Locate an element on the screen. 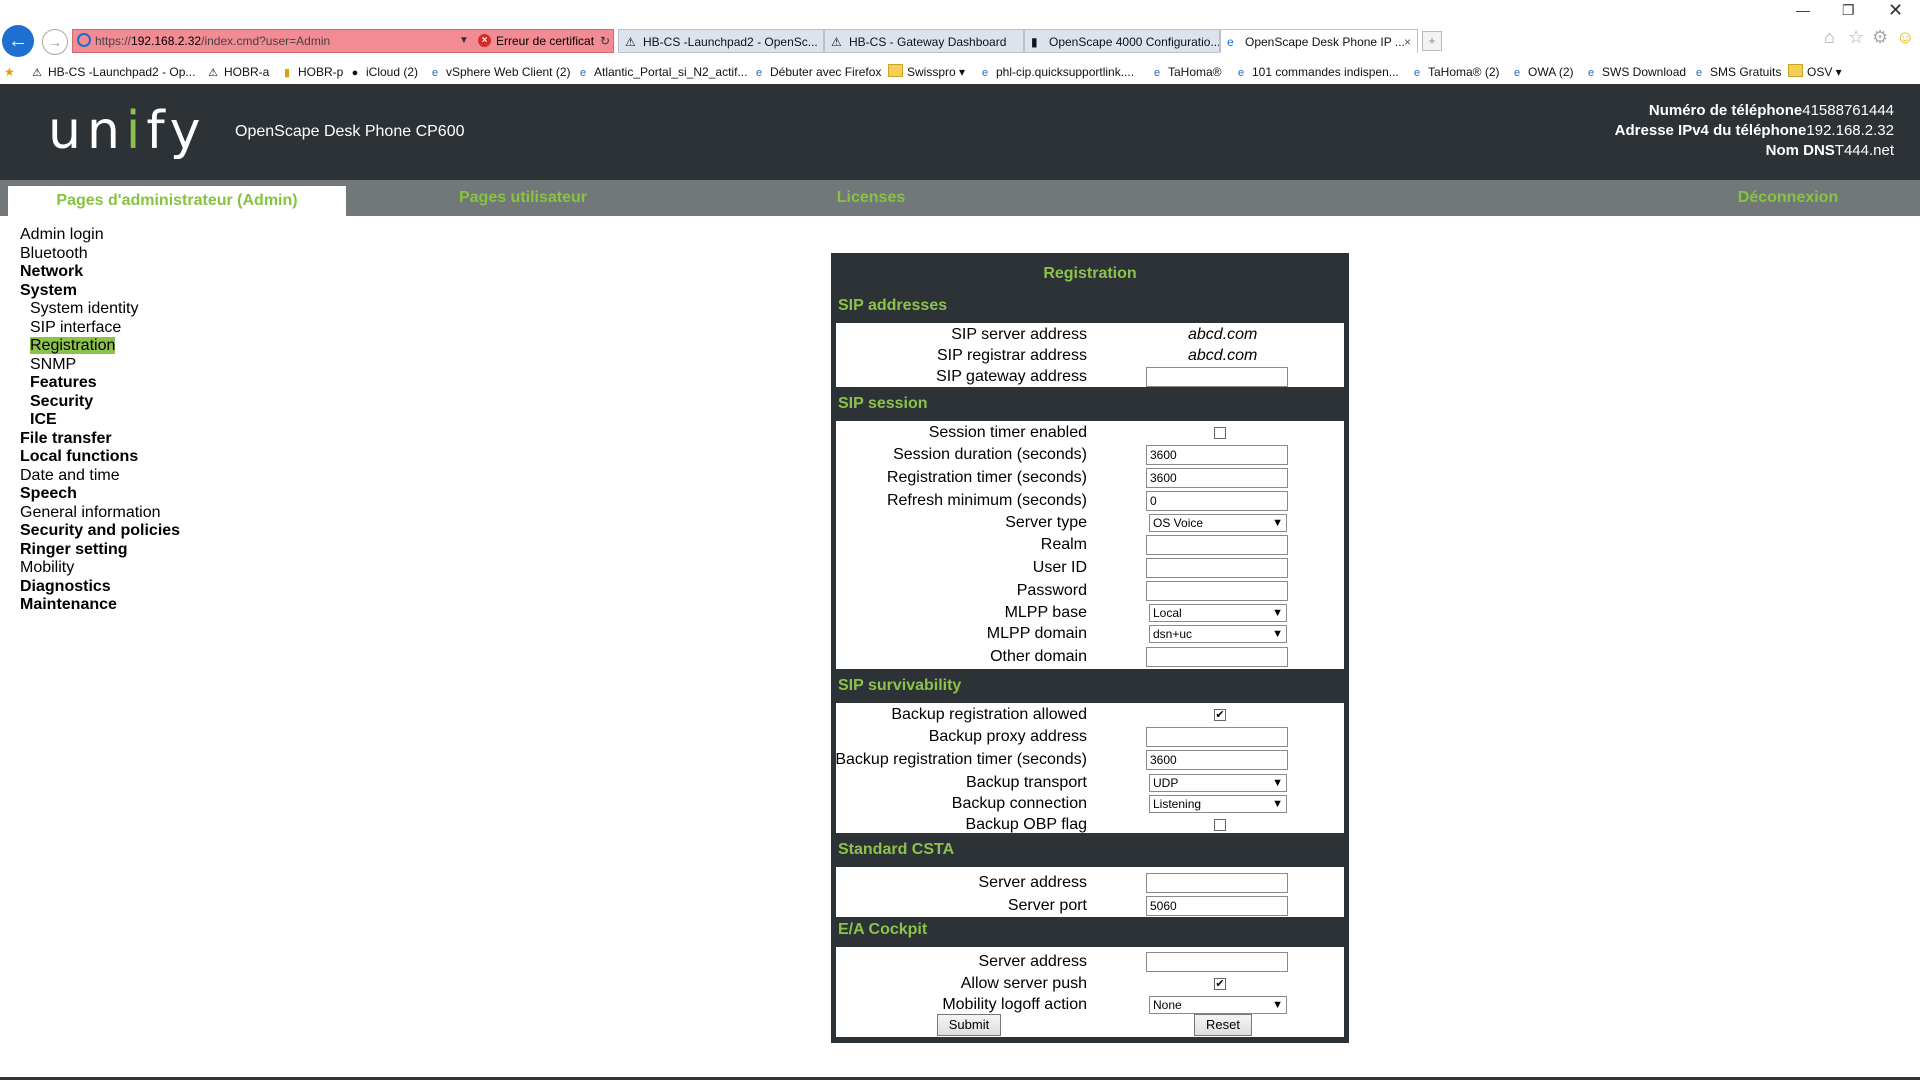  tab-desk-phone: e OpenScape Desk Phone IP ... × is located at coordinates (1319, 41).